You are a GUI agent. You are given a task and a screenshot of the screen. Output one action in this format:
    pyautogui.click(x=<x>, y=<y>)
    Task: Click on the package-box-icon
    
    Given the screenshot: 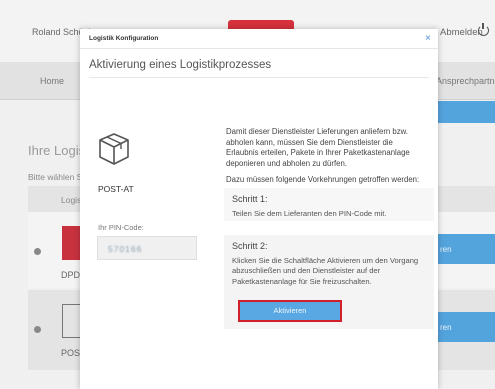 What is the action you would take?
    pyautogui.click(x=114, y=149)
    